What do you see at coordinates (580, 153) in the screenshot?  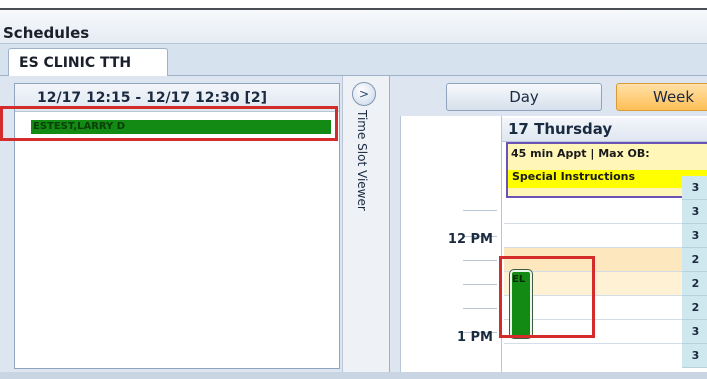 I see `appointment-rule-text: 45 min Appt | Max OB:` at bounding box center [580, 153].